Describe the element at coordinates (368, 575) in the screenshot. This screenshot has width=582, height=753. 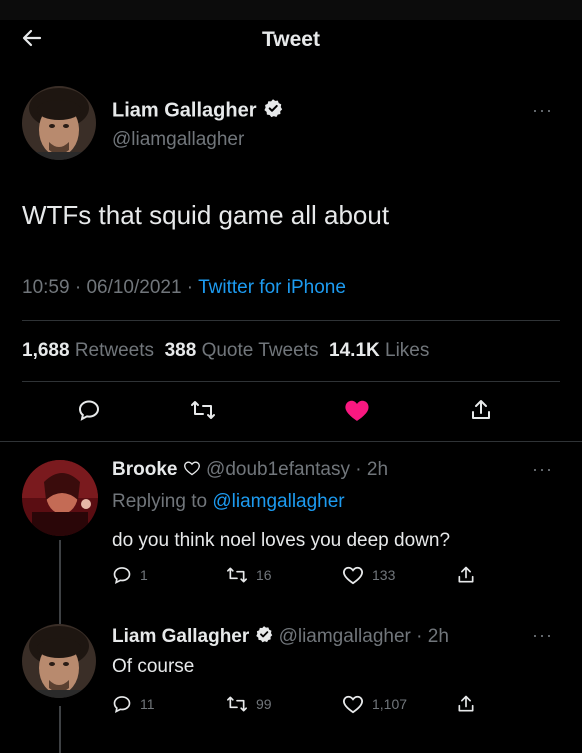
I see `like-button: 133` at that location.